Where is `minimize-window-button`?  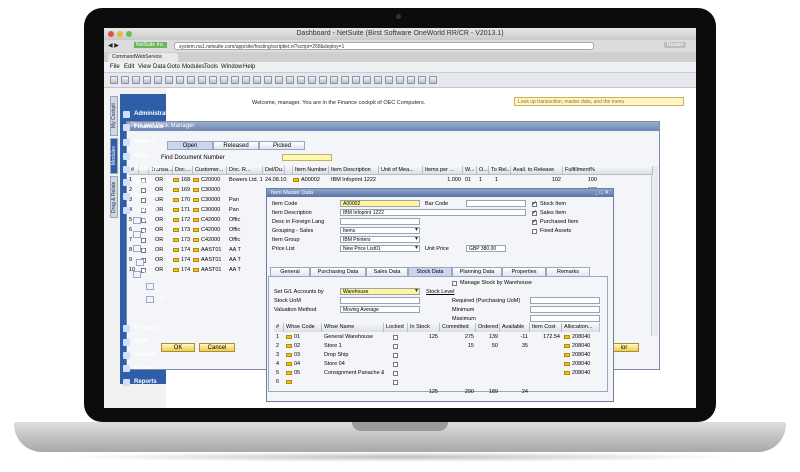 minimize-window-button is located at coordinates (120, 34).